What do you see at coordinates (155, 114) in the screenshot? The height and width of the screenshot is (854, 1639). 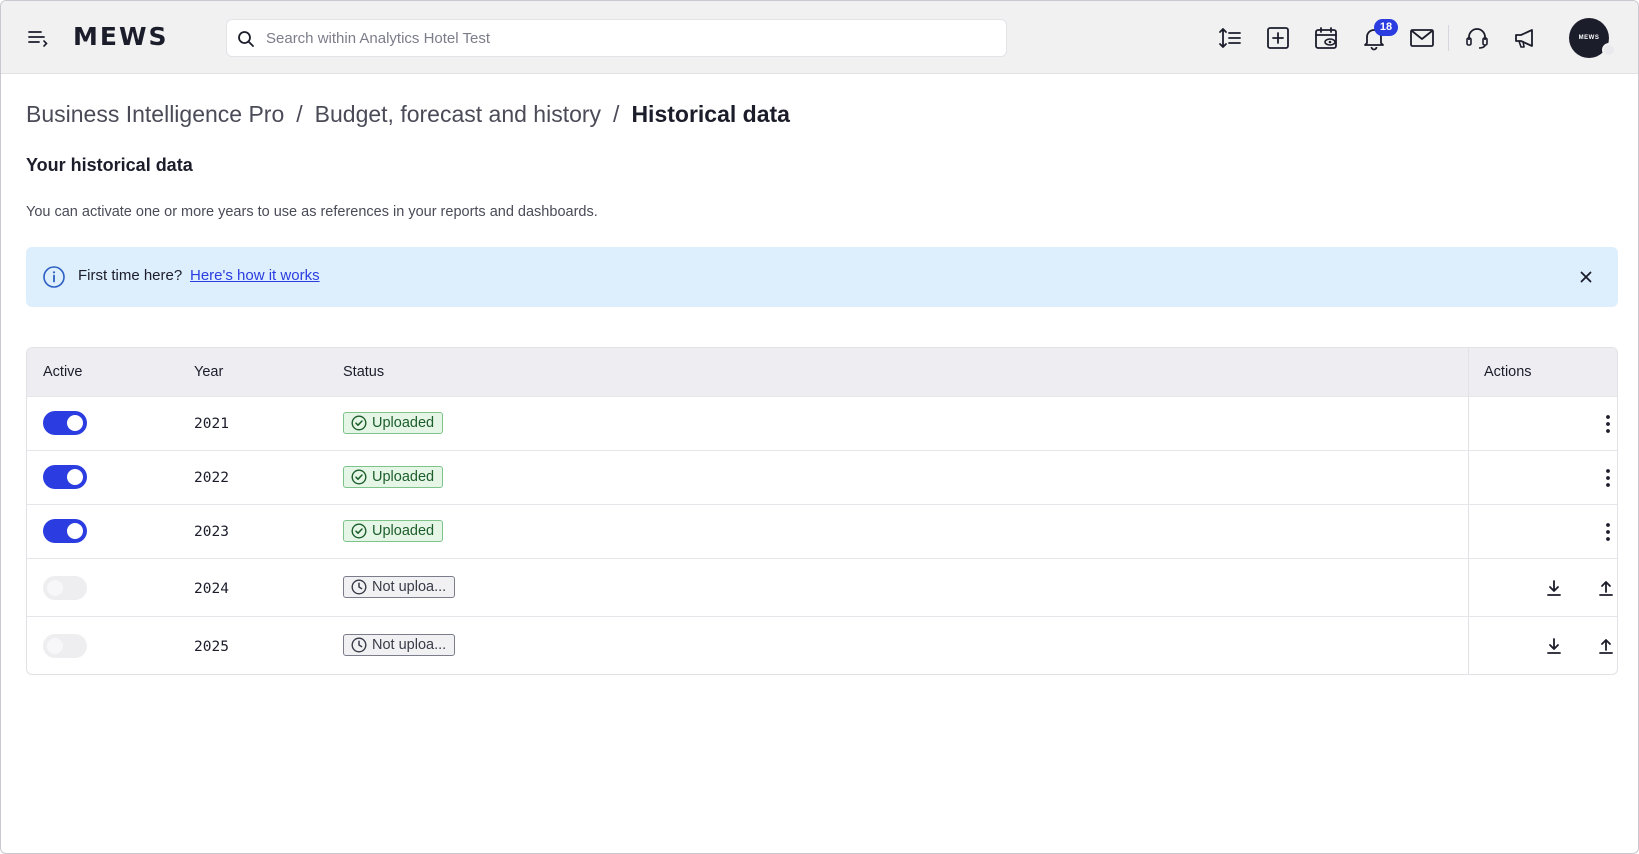 I see `breadcrumb-business-intelligence: Business Intelligence Pro` at bounding box center [155, 114].